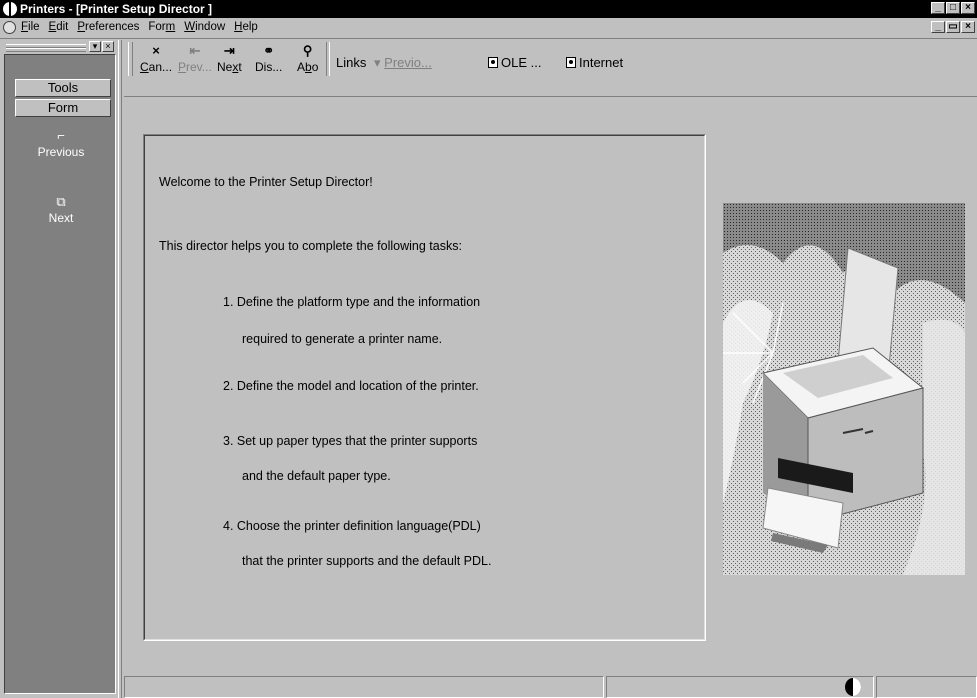 This screenshot has width=977, height=698. What do you see at coordinates (156, 50) in the screenshot?
I see `cancel-icon: ×` at bounding box center [156, 50].